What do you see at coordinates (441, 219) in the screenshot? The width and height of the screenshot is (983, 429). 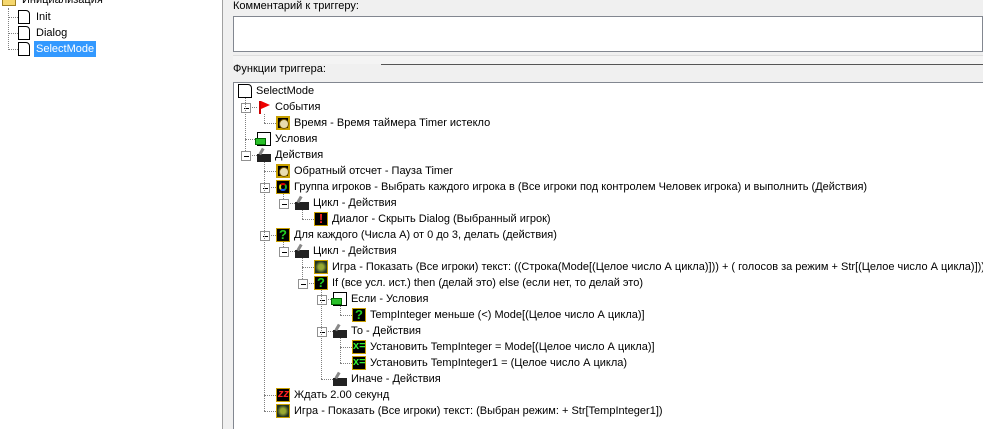 I see `tree-row-label: Диалог - Скрыть Dialog (Выбранный игрок)` at bounding box center [441, 219].